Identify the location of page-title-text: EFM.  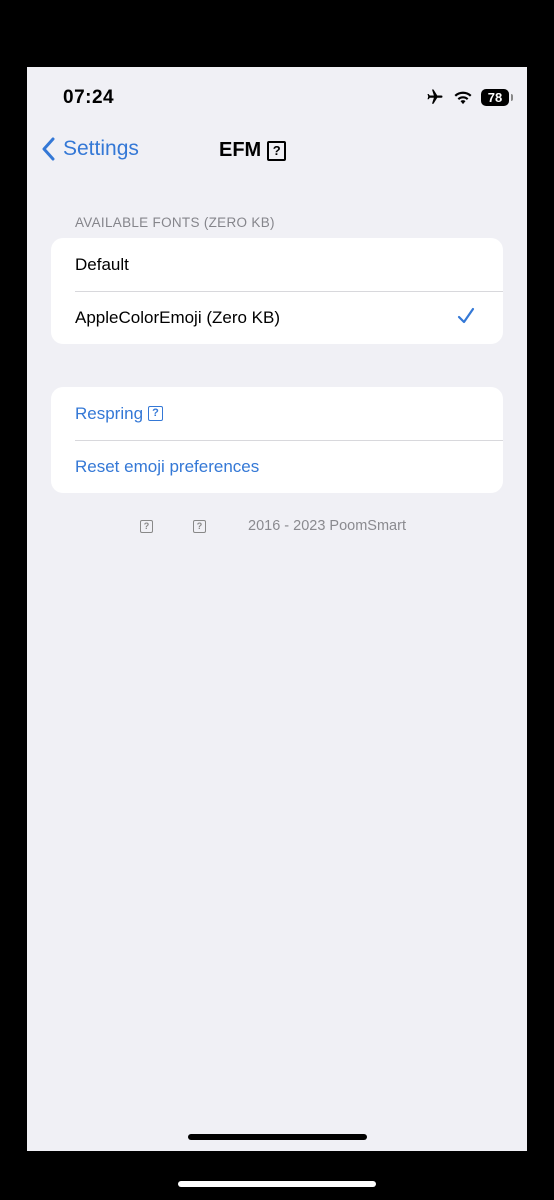
(240, 150).